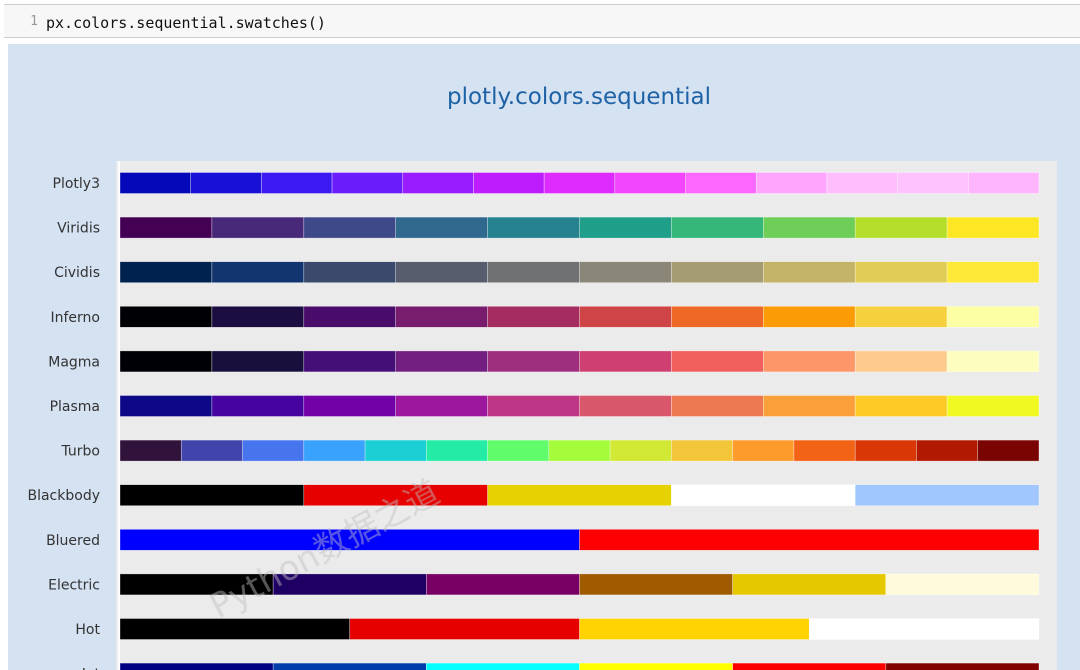 Image resolution: width=1080 pixels, height=670 pixels. I want to click on row-label: Jet, so click(91, 668).